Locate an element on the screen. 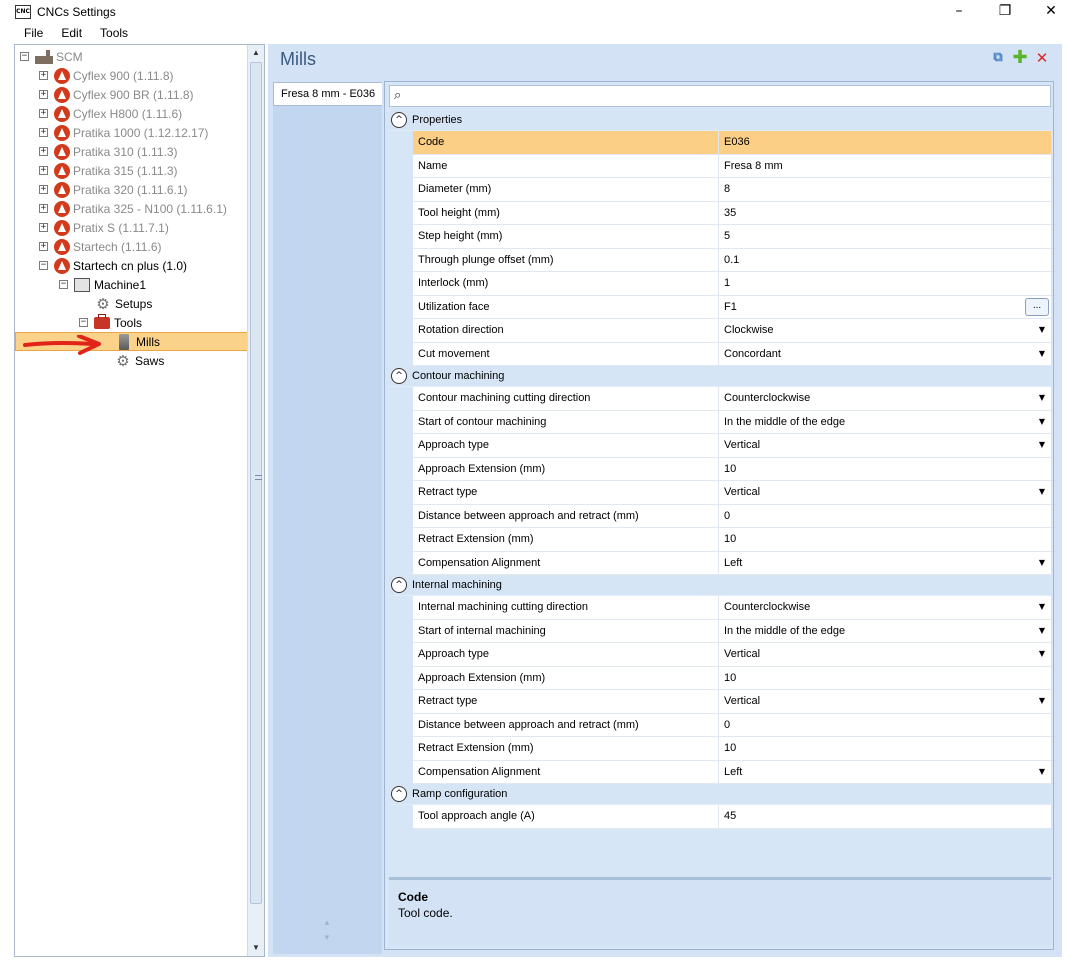  tree-scrollbar: ▲ ▼ is located at coordinates (255, 500).